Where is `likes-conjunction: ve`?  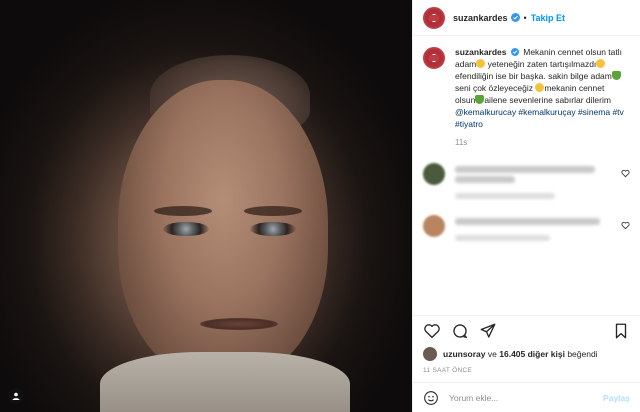
likes-conjunction: ve is located at coordinates (492, 354).